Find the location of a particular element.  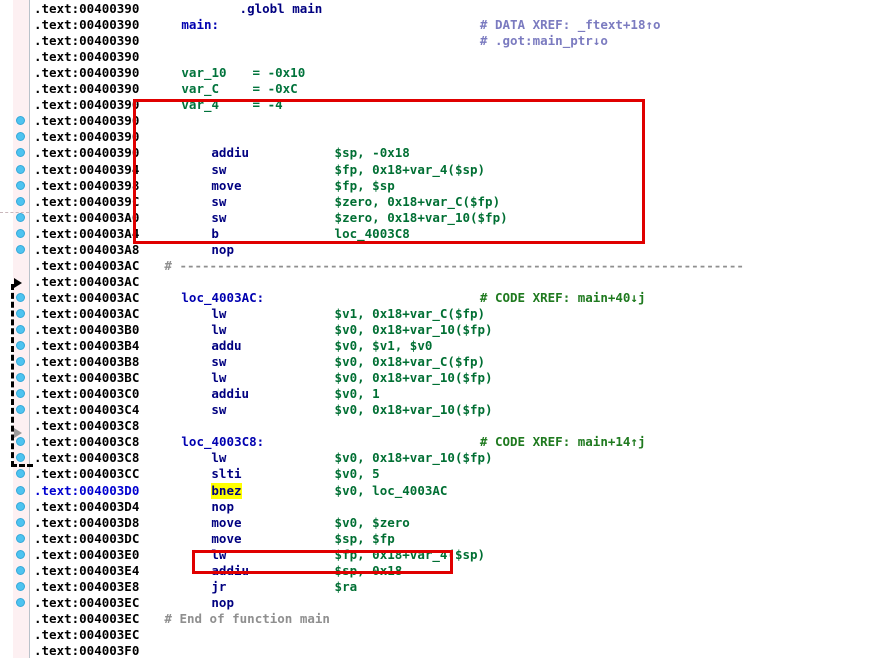

instruction-mnemonic: addu is located at coordinates (226, 346).